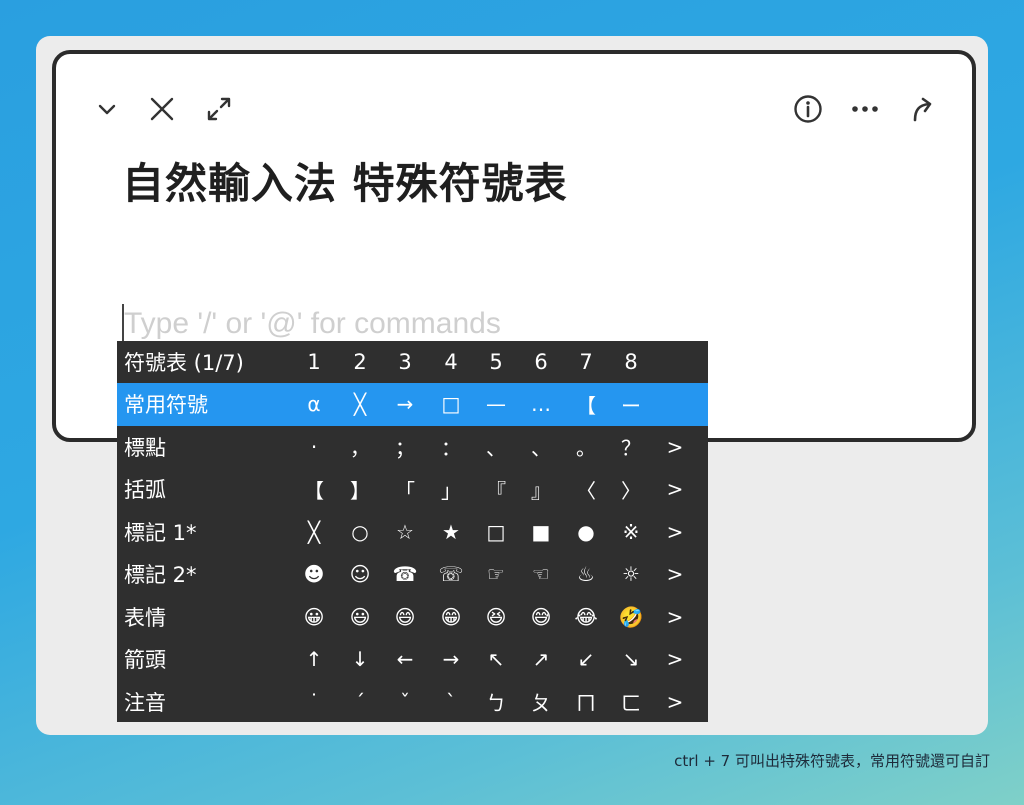 This screenshot has height=805, width=1024. Describe the element at coordinates (496, 404) in the screenshot. I see `symbol-cell: —` at that location.